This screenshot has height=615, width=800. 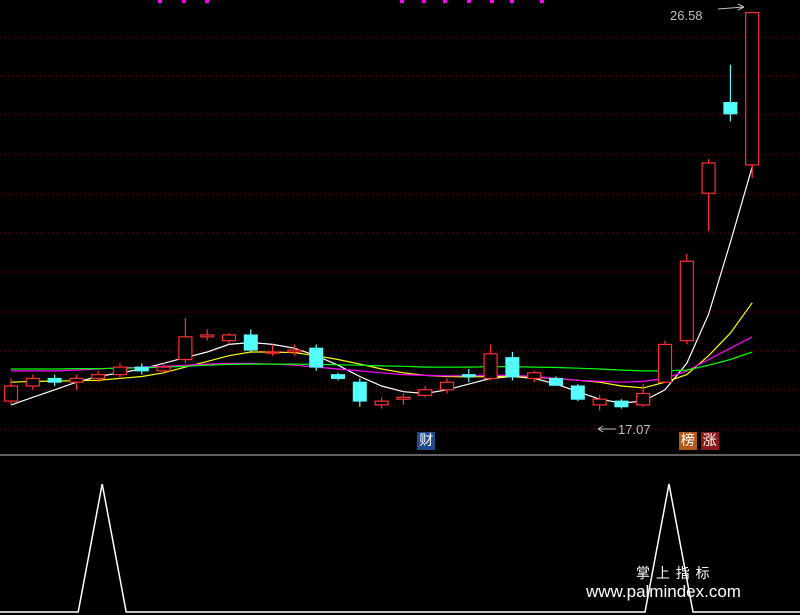 What do you see at coordinates (687, 441) in the screenshot?
I see `event-tag: 榜` at bounding box center [687, 441].